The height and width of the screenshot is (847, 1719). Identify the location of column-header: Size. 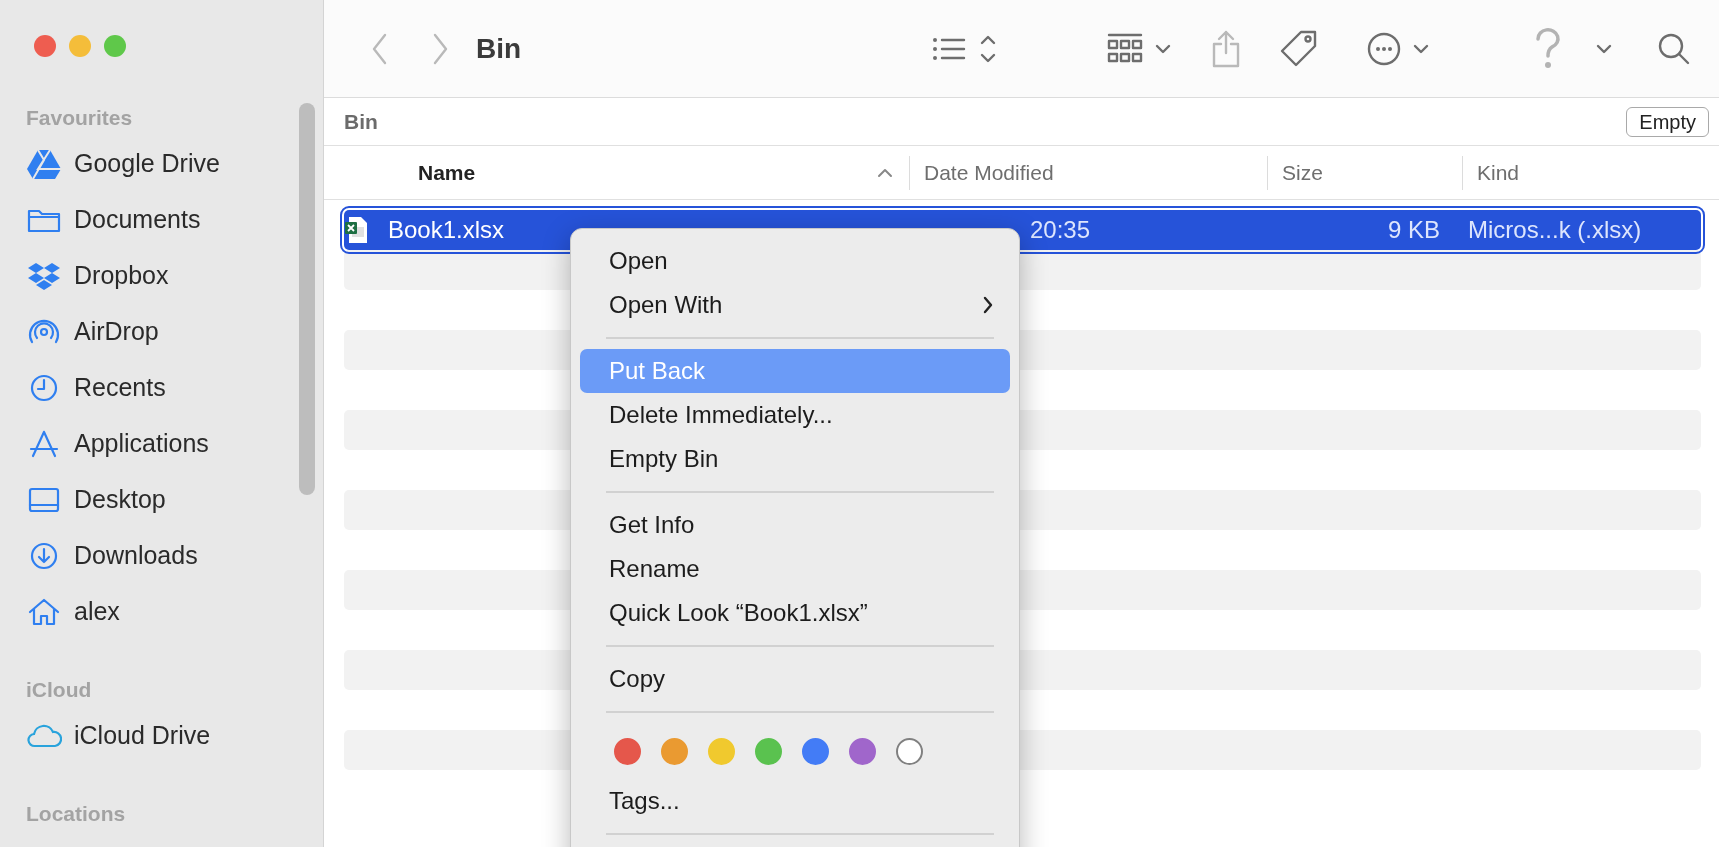
(1364, 172).